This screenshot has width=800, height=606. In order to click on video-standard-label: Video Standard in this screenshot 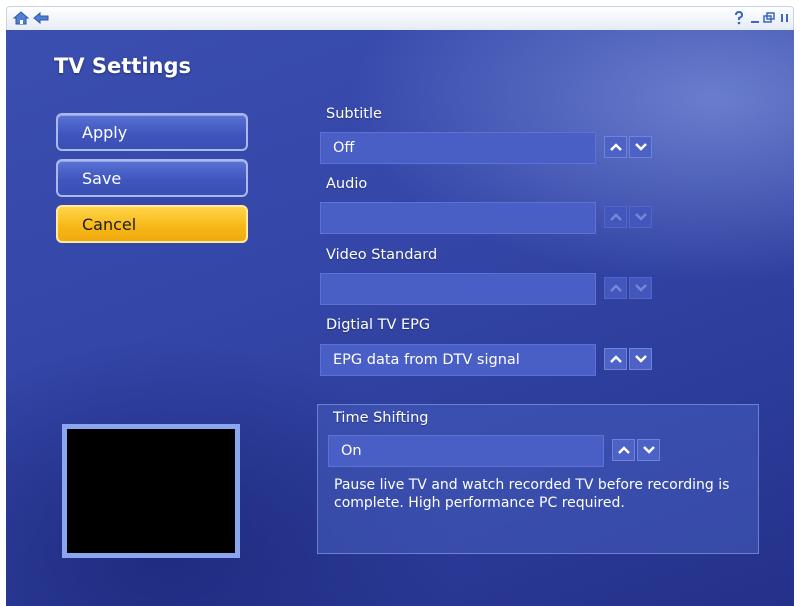, I will do `click(382, 255)`.